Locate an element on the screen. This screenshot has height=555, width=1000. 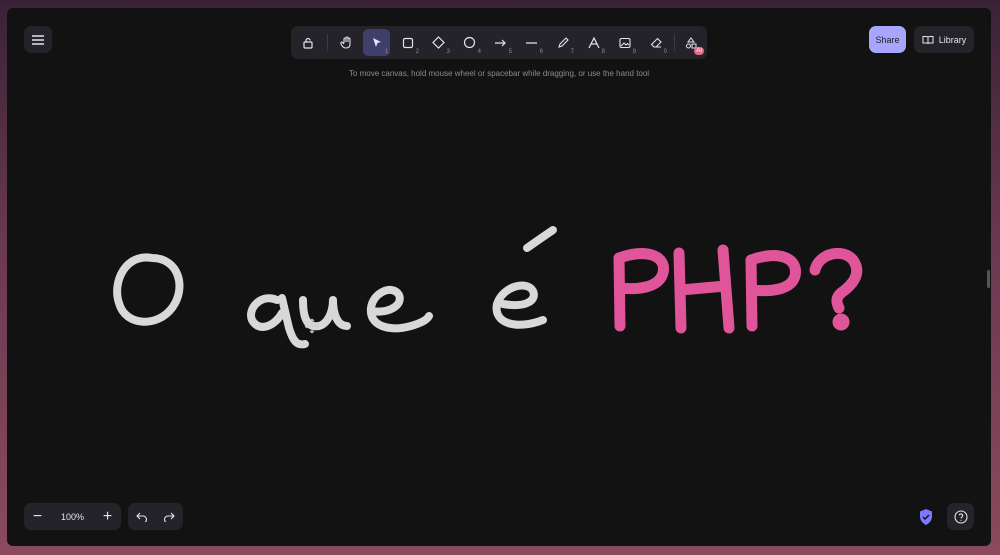
redo-icon is located at coordinates (170, 517).